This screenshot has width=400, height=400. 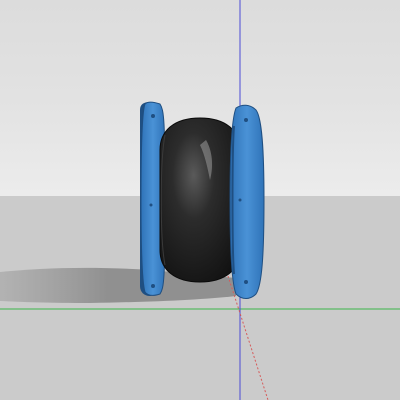 I want to click on right-flange, so click(x=247, y=201).